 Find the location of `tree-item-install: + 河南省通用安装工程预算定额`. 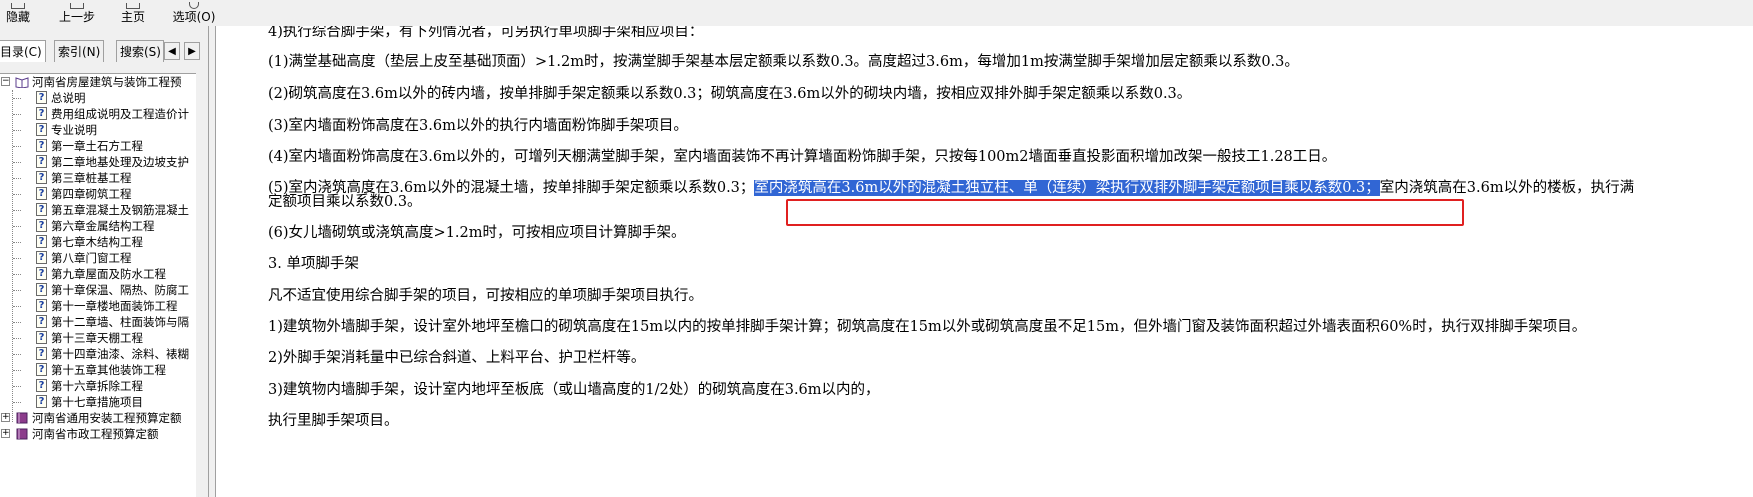

tree-item-install: + 河南省通用安装工程预算定额 is located at coordinates (98, 418).